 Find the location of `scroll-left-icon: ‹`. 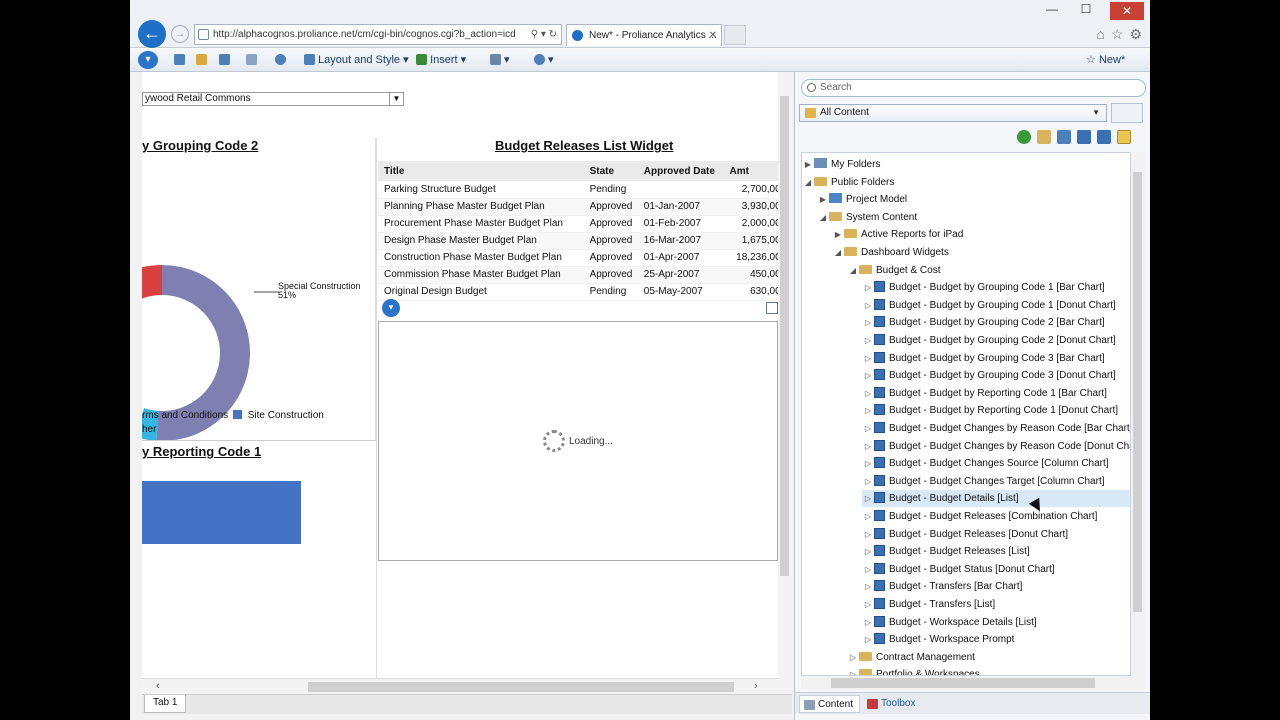

scroll-left-icon: ‹ is located at coordinates (158, 686).